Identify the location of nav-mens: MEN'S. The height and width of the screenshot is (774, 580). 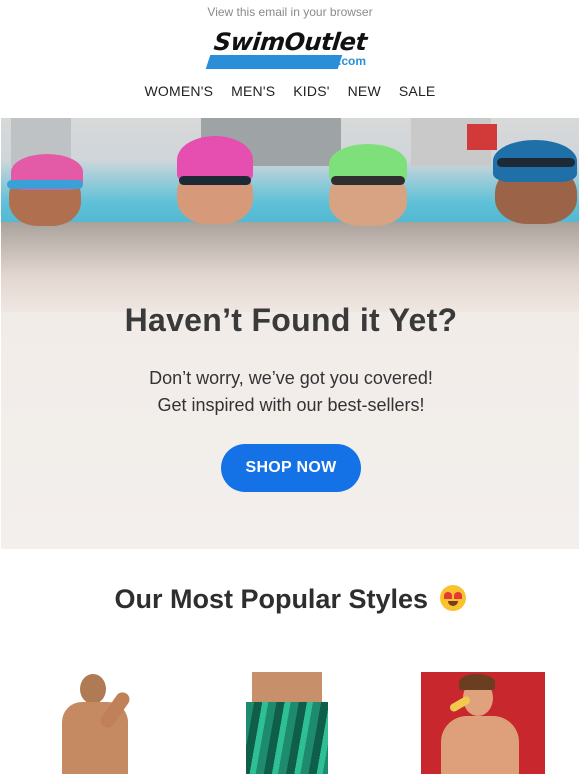
(253, 91).